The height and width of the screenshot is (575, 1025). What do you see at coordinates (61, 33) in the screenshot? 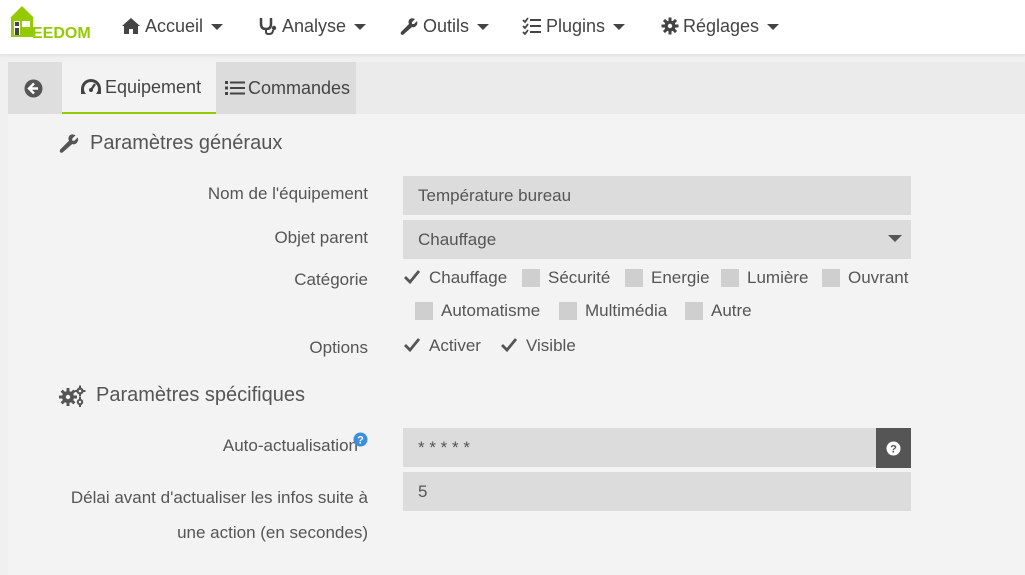
I see `logo-text: EEDOM` at bounding box center [61, 33].